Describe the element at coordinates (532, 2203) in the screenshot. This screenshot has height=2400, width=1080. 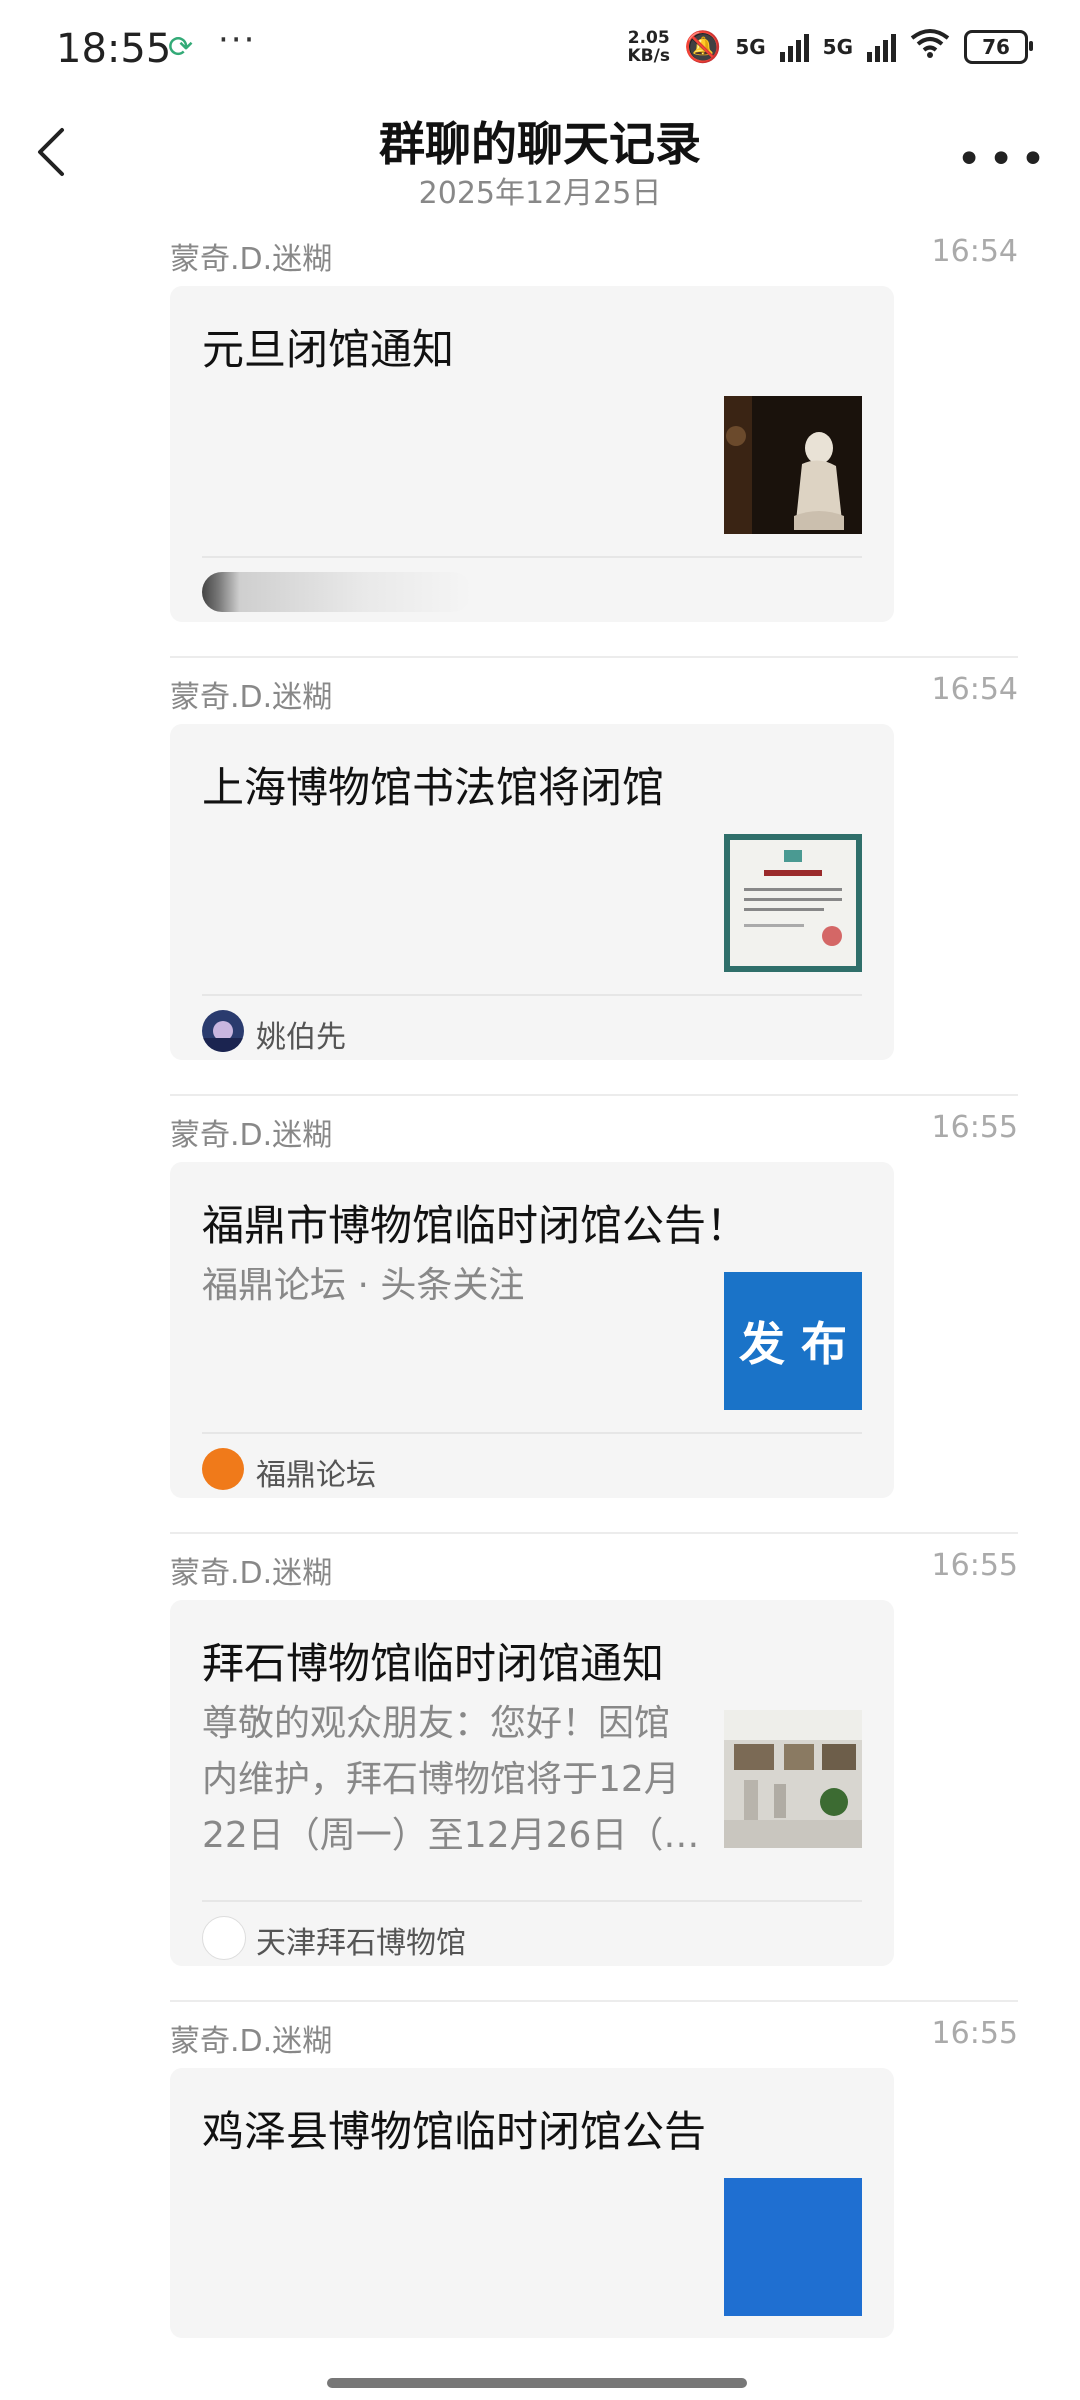
I see `article-card: 鸡泽县博物馆临时闭馆公告` at that location.